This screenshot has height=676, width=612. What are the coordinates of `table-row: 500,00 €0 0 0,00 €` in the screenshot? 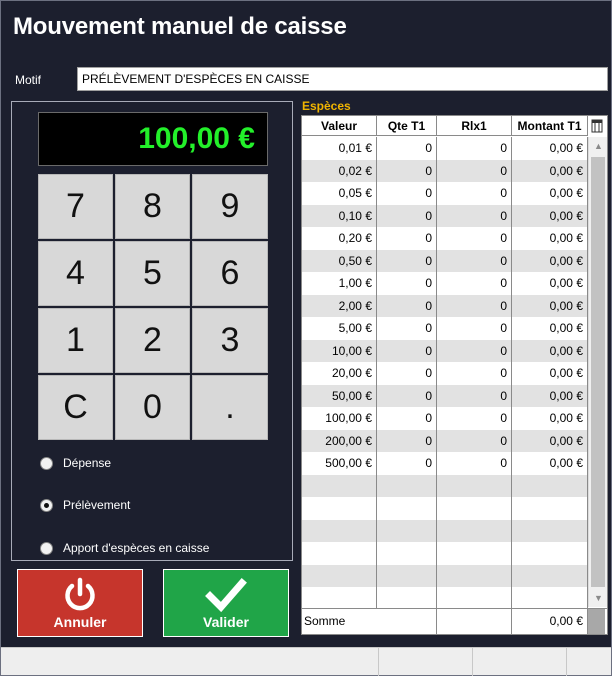 It's located at (445, 463).